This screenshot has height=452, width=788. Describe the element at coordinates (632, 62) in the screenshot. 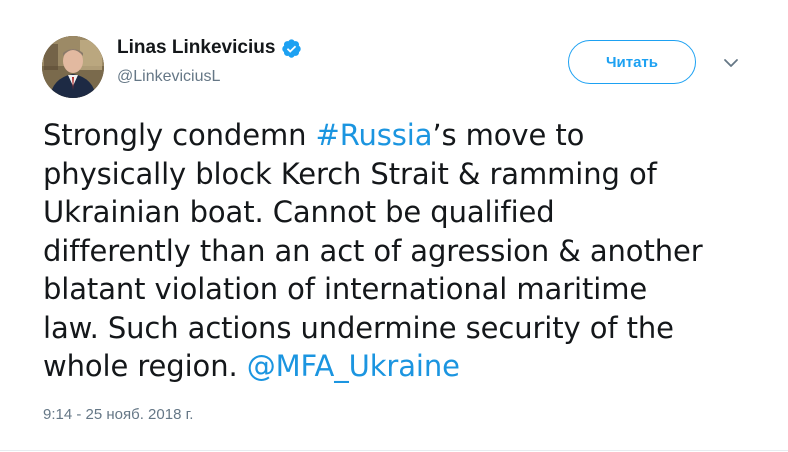

I see `follow-button: Читать` at that location.